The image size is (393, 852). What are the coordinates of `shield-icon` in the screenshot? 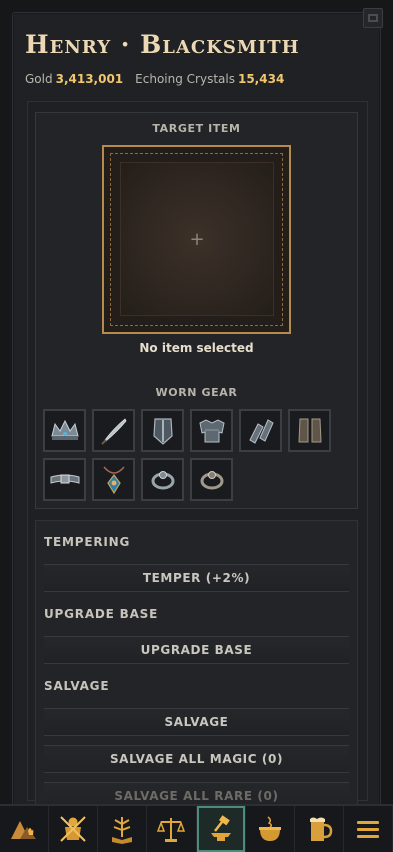 It's located at (162, 431).